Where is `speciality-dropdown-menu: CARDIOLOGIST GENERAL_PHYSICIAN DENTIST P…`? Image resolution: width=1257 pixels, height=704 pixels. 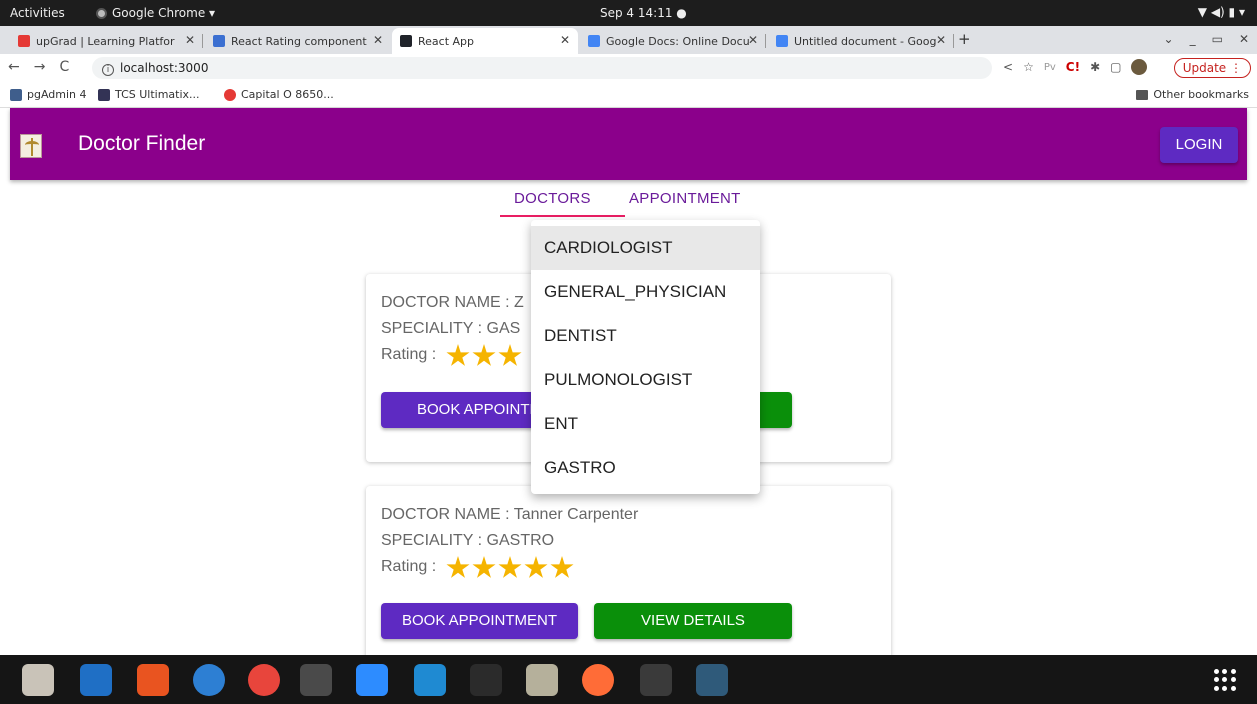
speciality-dropdown-menu: CARDIOLOGIST GENERAL_PHYSICIAN DENTIST P… is located at coordinates (645, 357).